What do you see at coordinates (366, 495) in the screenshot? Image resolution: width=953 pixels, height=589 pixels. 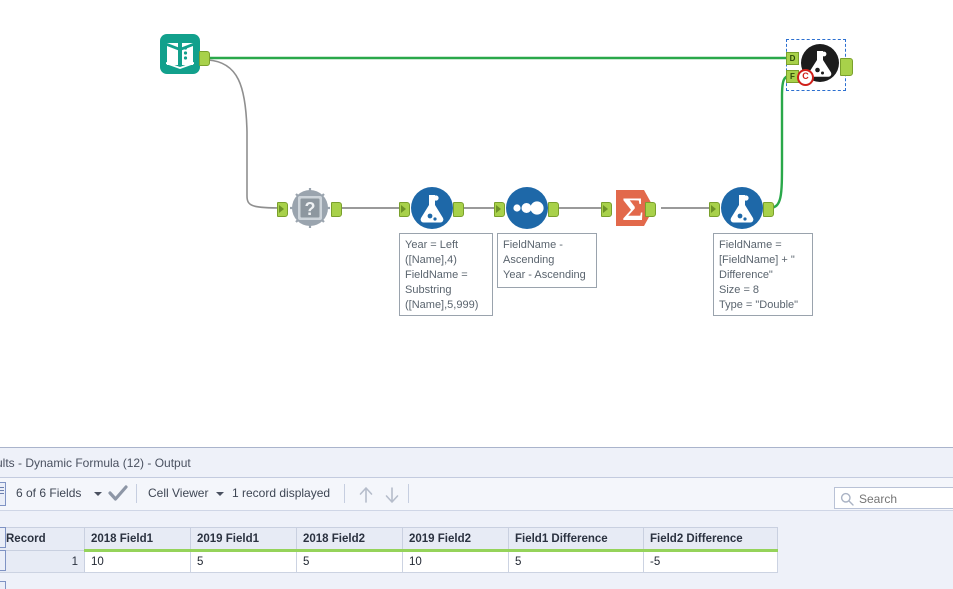 I see `arrow-up-icon` at bounding box center [366, 495].